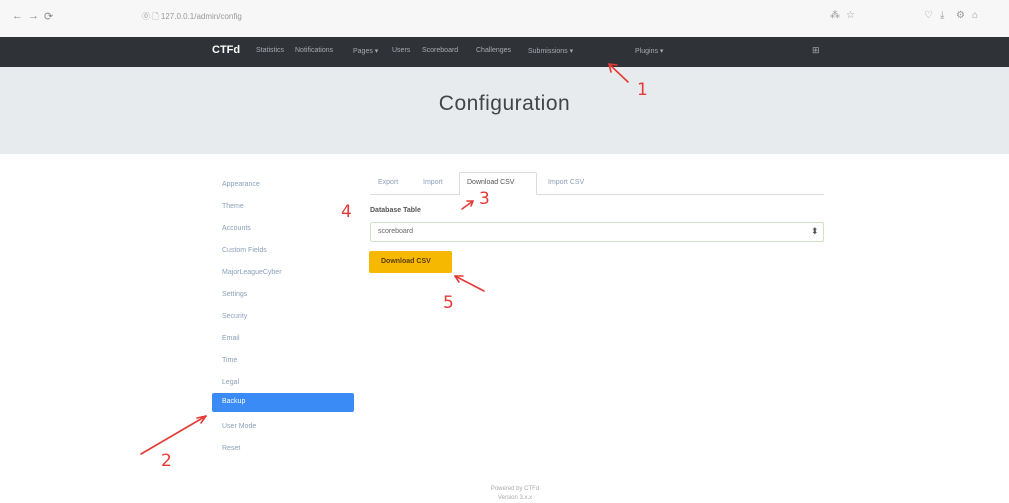  What do you see at coordinates (642, 90) in the screenshot?
I see `annotation-number-1: 1` at bounding box center [642, 90].